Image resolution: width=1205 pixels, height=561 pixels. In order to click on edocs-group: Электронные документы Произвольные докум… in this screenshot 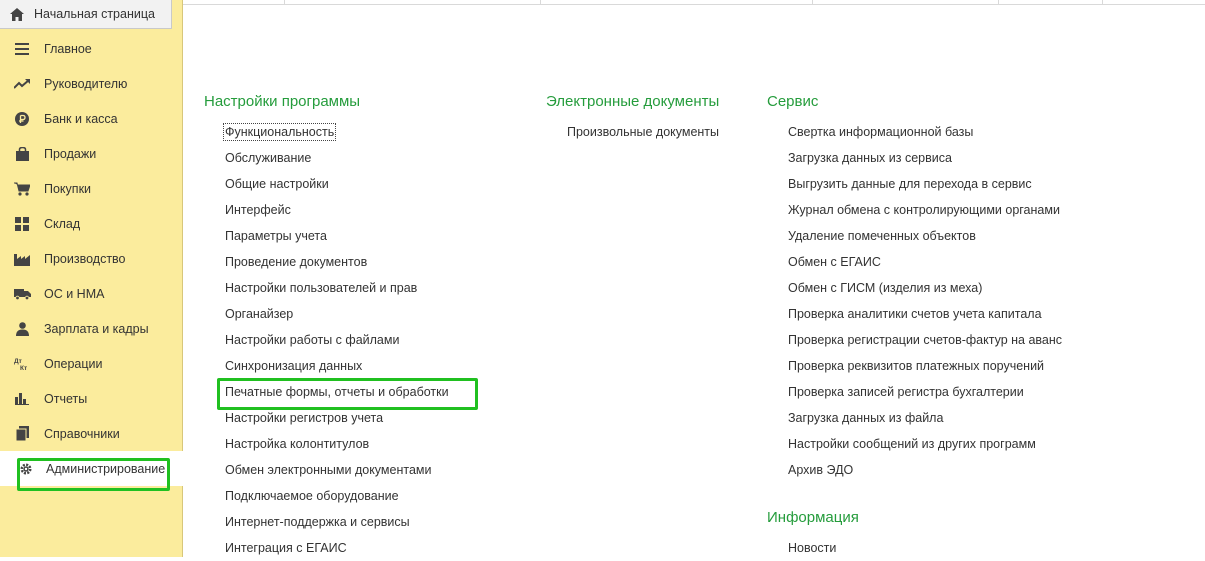, I will do `click(632, 119)`.